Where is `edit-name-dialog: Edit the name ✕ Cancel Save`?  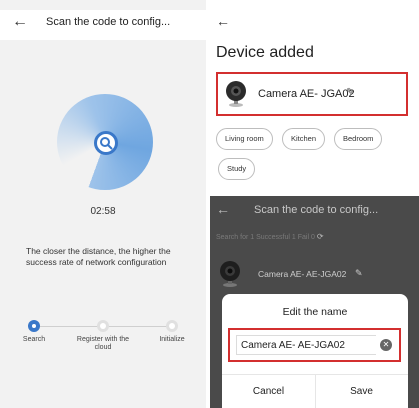 edit-name-dialog: Edit the name ✕ Cancel Save is located at coordinates (315, 351).